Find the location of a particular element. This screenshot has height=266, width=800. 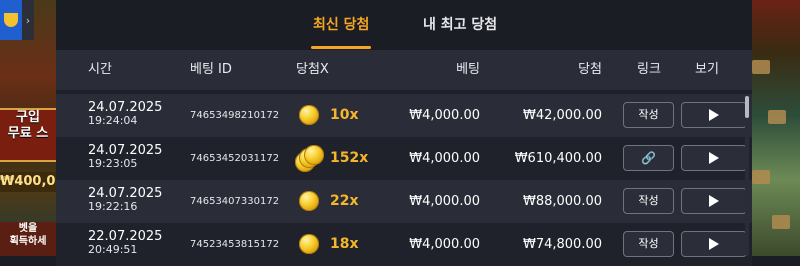

row-bet-id: 74523453815172 is located at coordinates (235, 244).